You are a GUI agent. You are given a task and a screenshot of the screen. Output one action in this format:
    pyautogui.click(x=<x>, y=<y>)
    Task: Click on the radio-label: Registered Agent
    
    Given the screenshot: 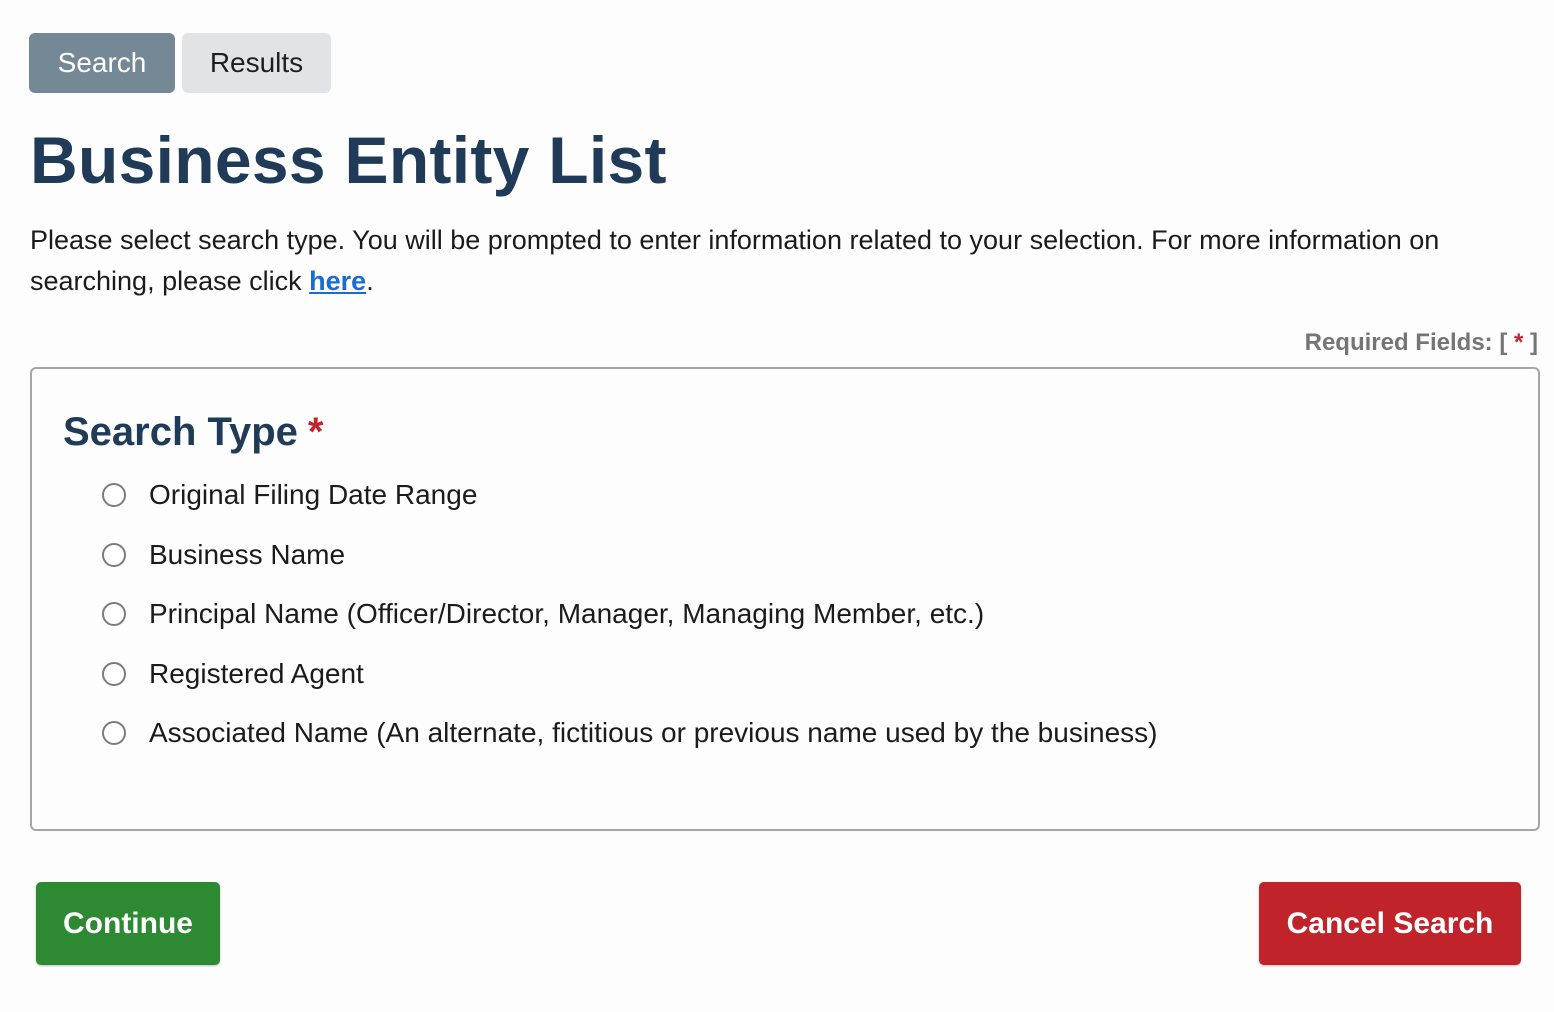 What is the action you would take?
    pyautogui.click(x=256, y=674)
    